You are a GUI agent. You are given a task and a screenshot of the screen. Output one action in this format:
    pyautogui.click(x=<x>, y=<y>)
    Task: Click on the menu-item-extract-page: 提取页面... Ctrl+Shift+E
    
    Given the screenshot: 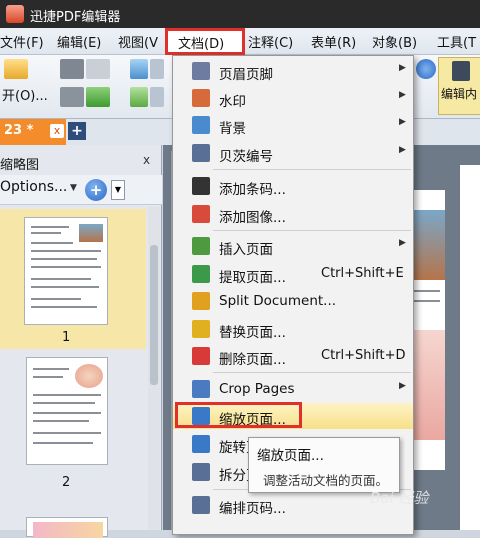 What is the action you would take?
    pyautogui.click(x=293, y=274)
    